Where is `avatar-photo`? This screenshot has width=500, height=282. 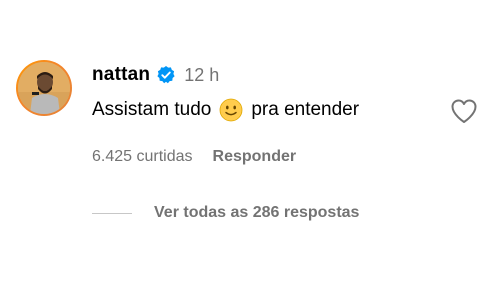
avatar-photo is located at coordinates (44, 88).